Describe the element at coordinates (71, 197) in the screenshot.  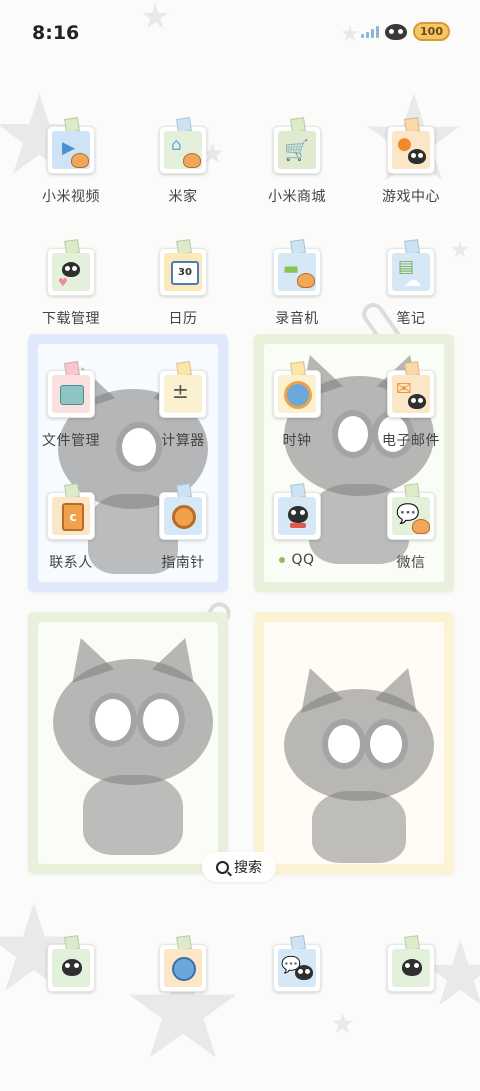
I see `app-label: 小米视频` at that location.